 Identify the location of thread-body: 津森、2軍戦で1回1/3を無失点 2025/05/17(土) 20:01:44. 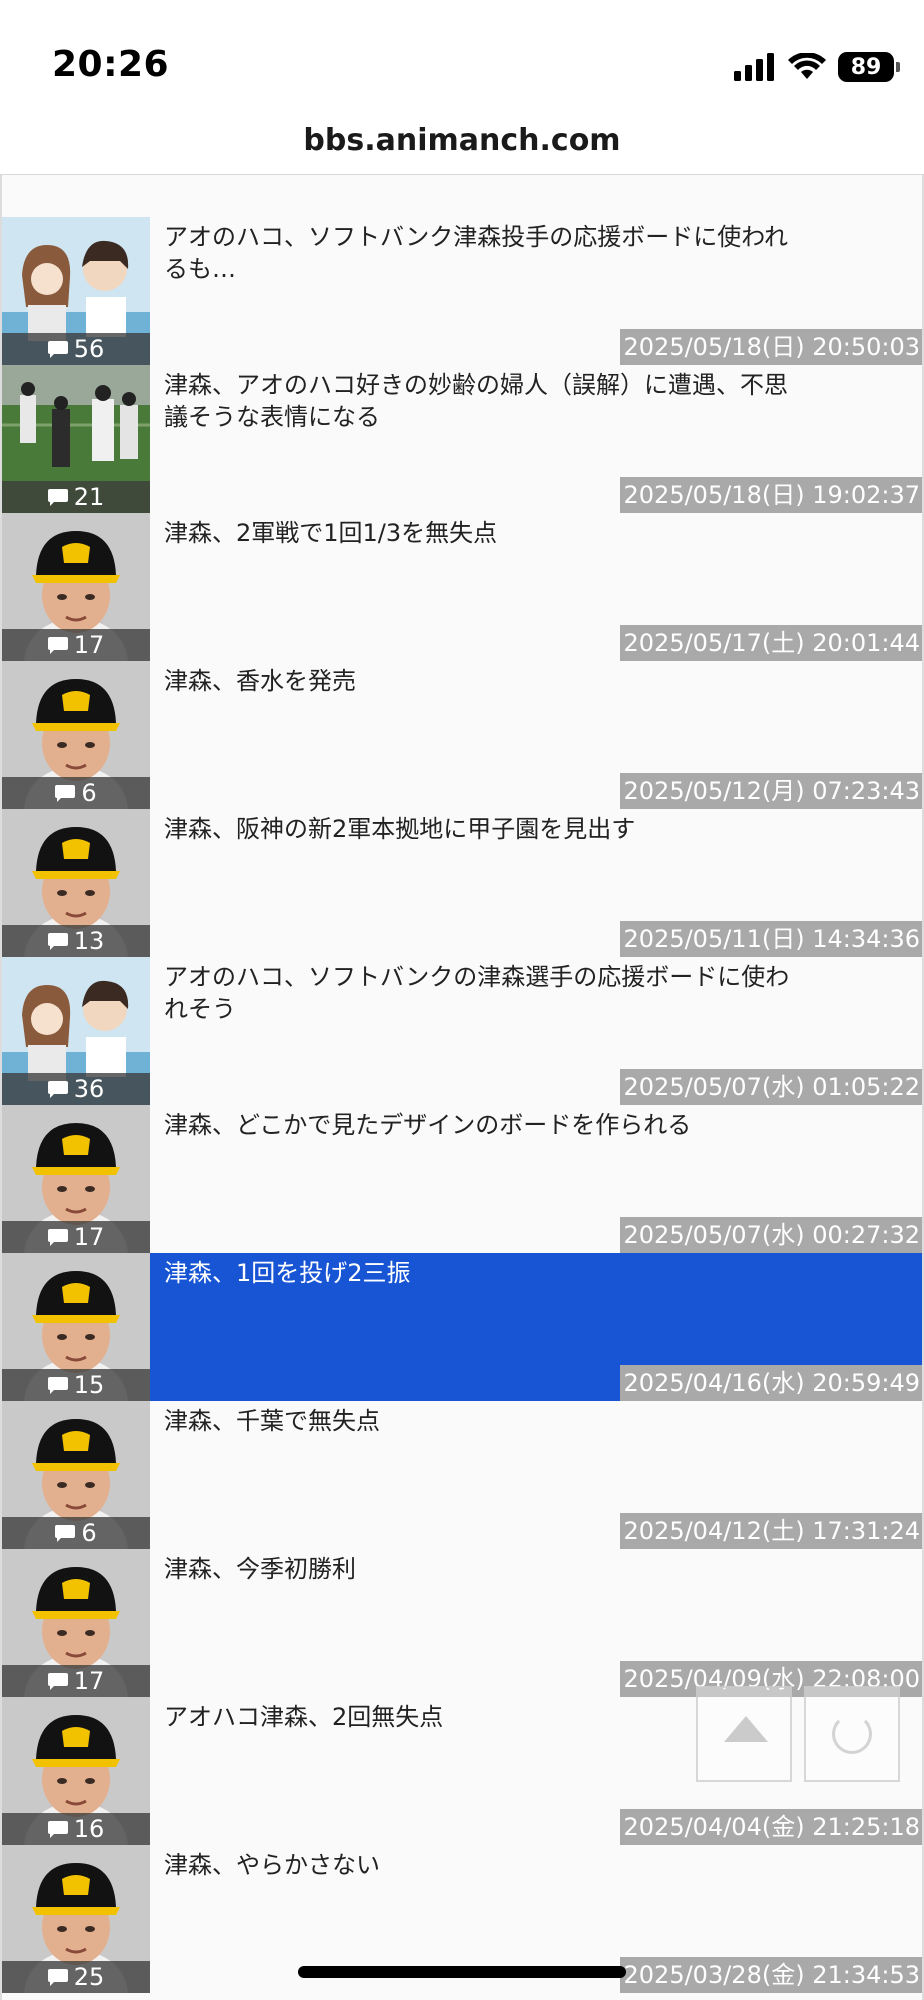
(536, 587).